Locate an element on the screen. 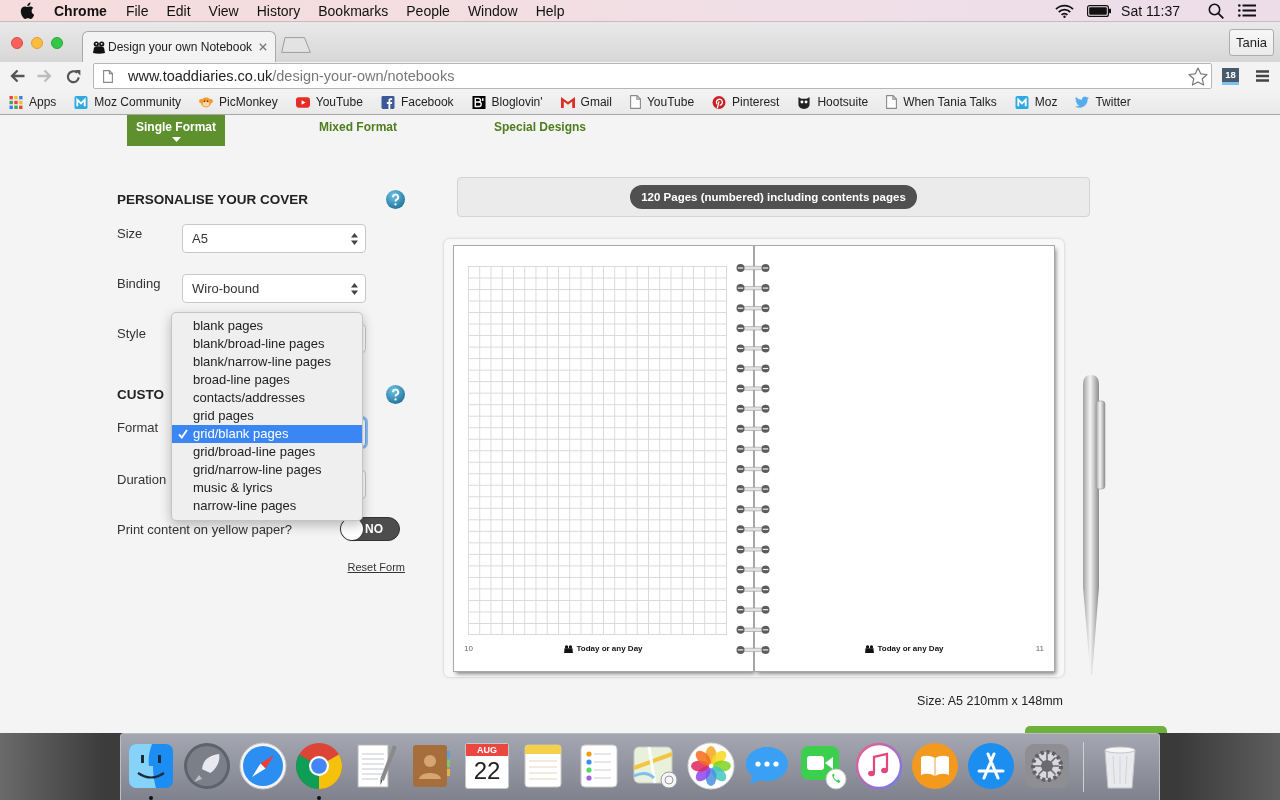 This screenshot has width=1280, height=800. list-icon is located at coordinates (1247, 10).